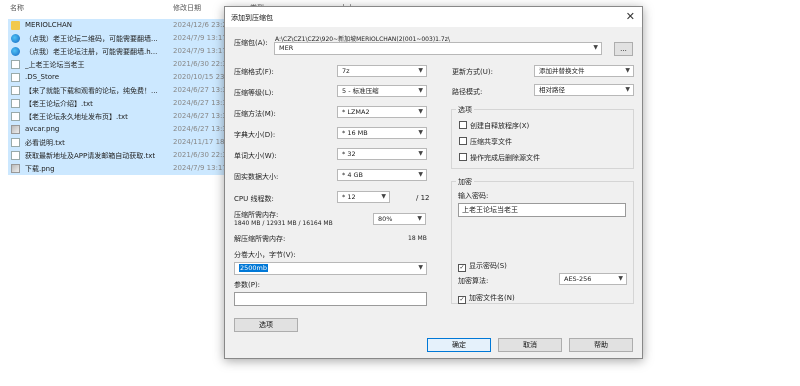 The width and height of the screenshot is (800, 386). Describe the element at coordinates (459, 345) in the screenshot. I see `ok-button: 确定` at that location.